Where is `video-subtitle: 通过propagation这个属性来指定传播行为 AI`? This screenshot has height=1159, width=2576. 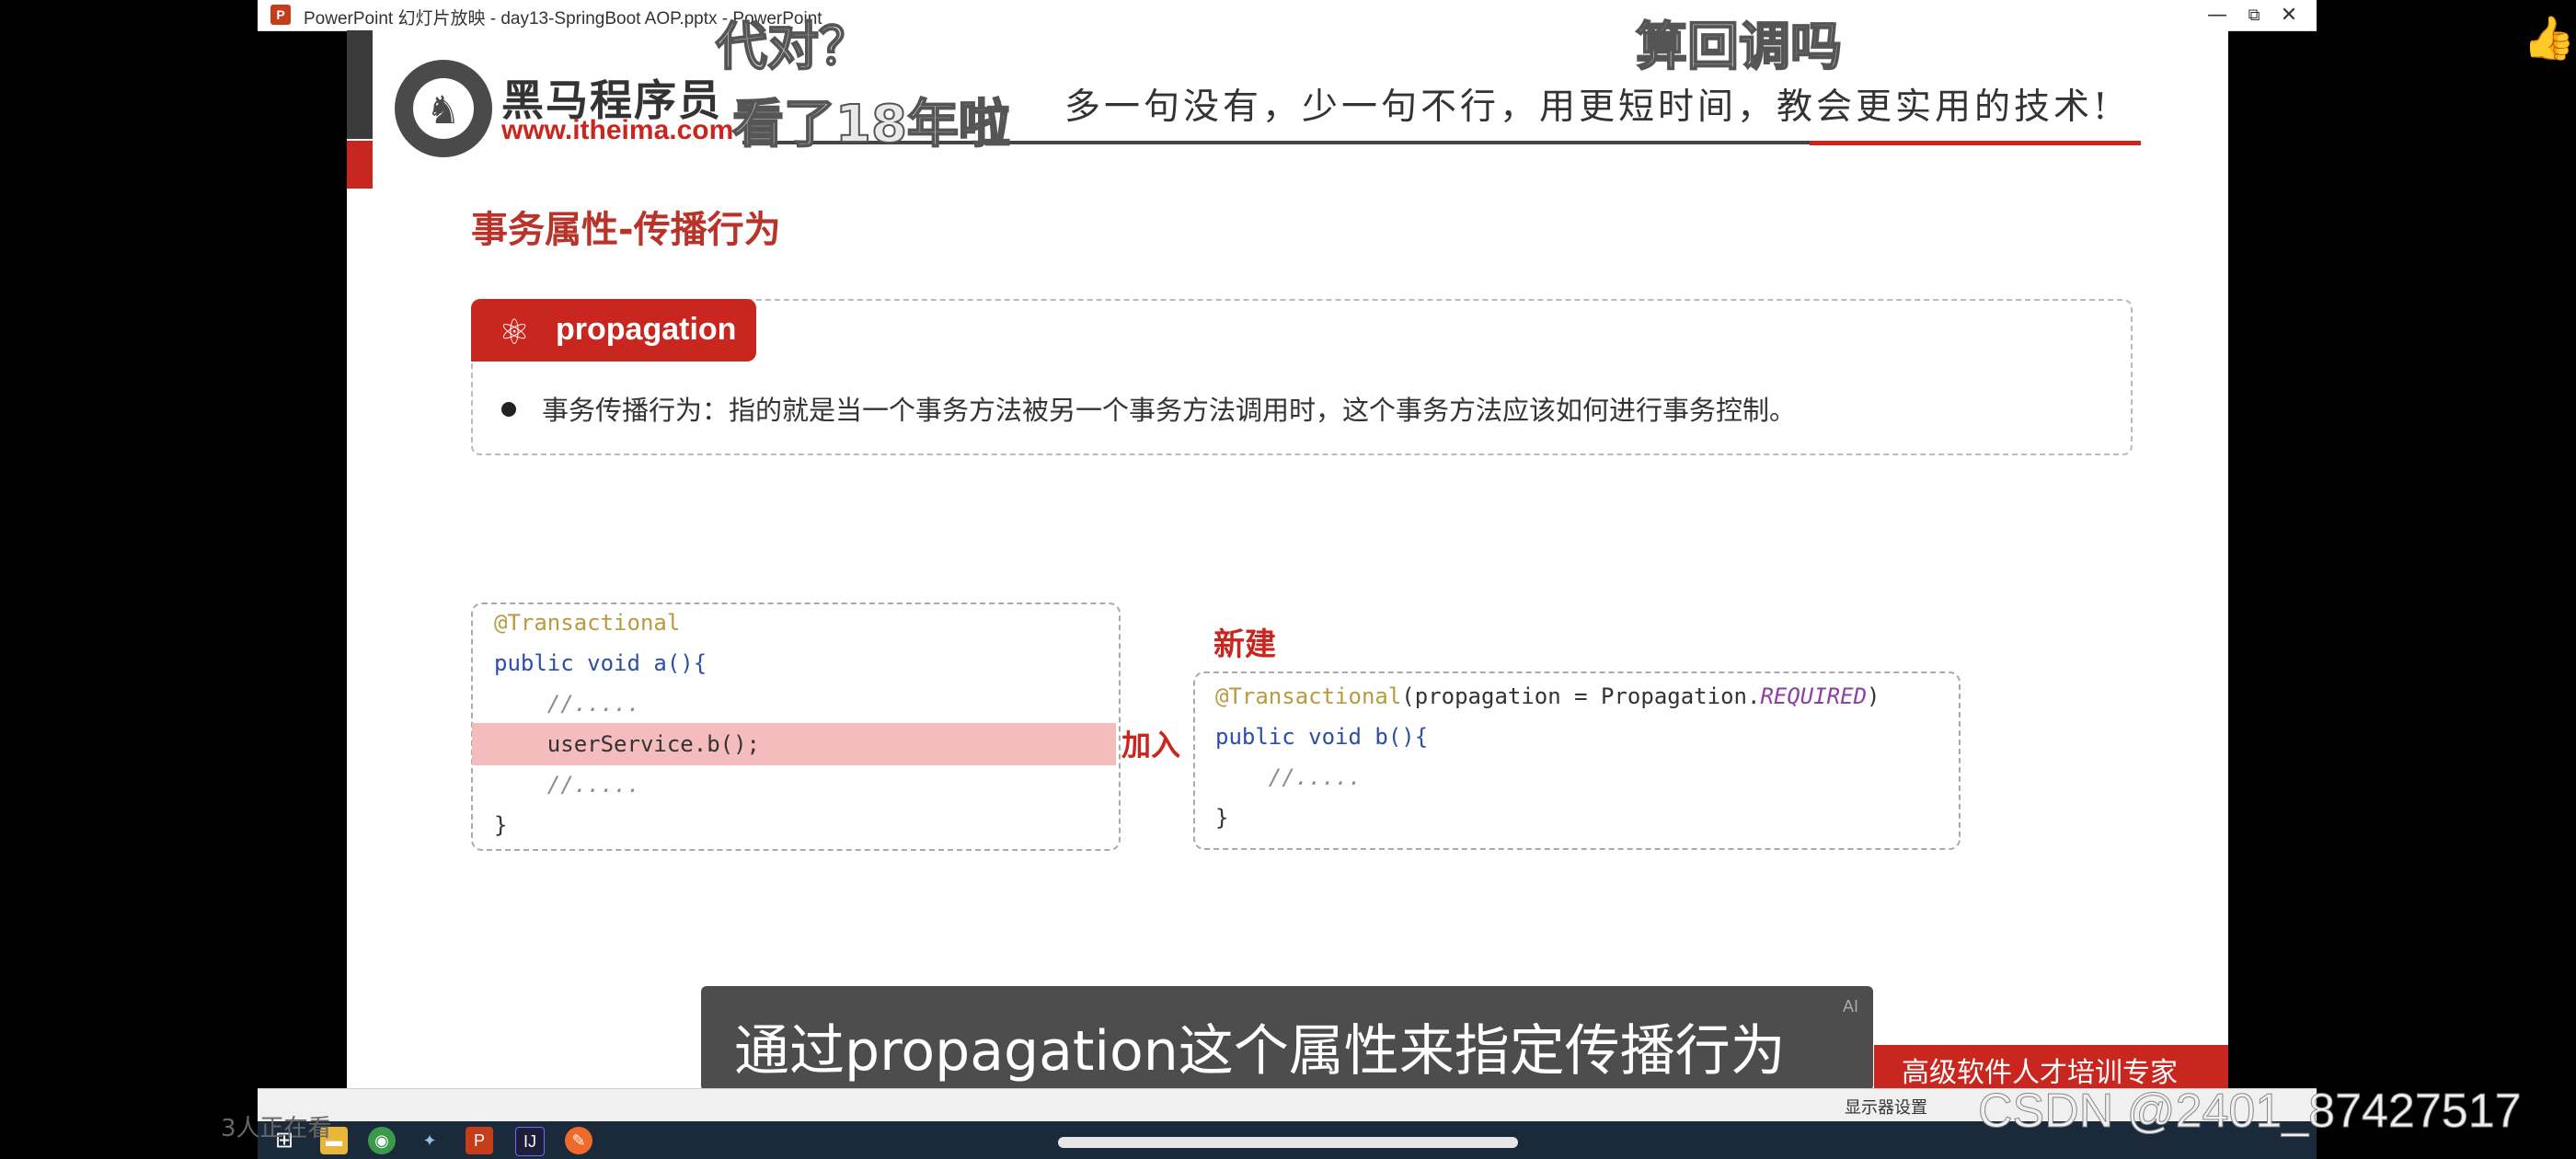
video-subtitle: 通过propagation这个属性来指定传播行为 AI is located at coordinates (1287, 1038).